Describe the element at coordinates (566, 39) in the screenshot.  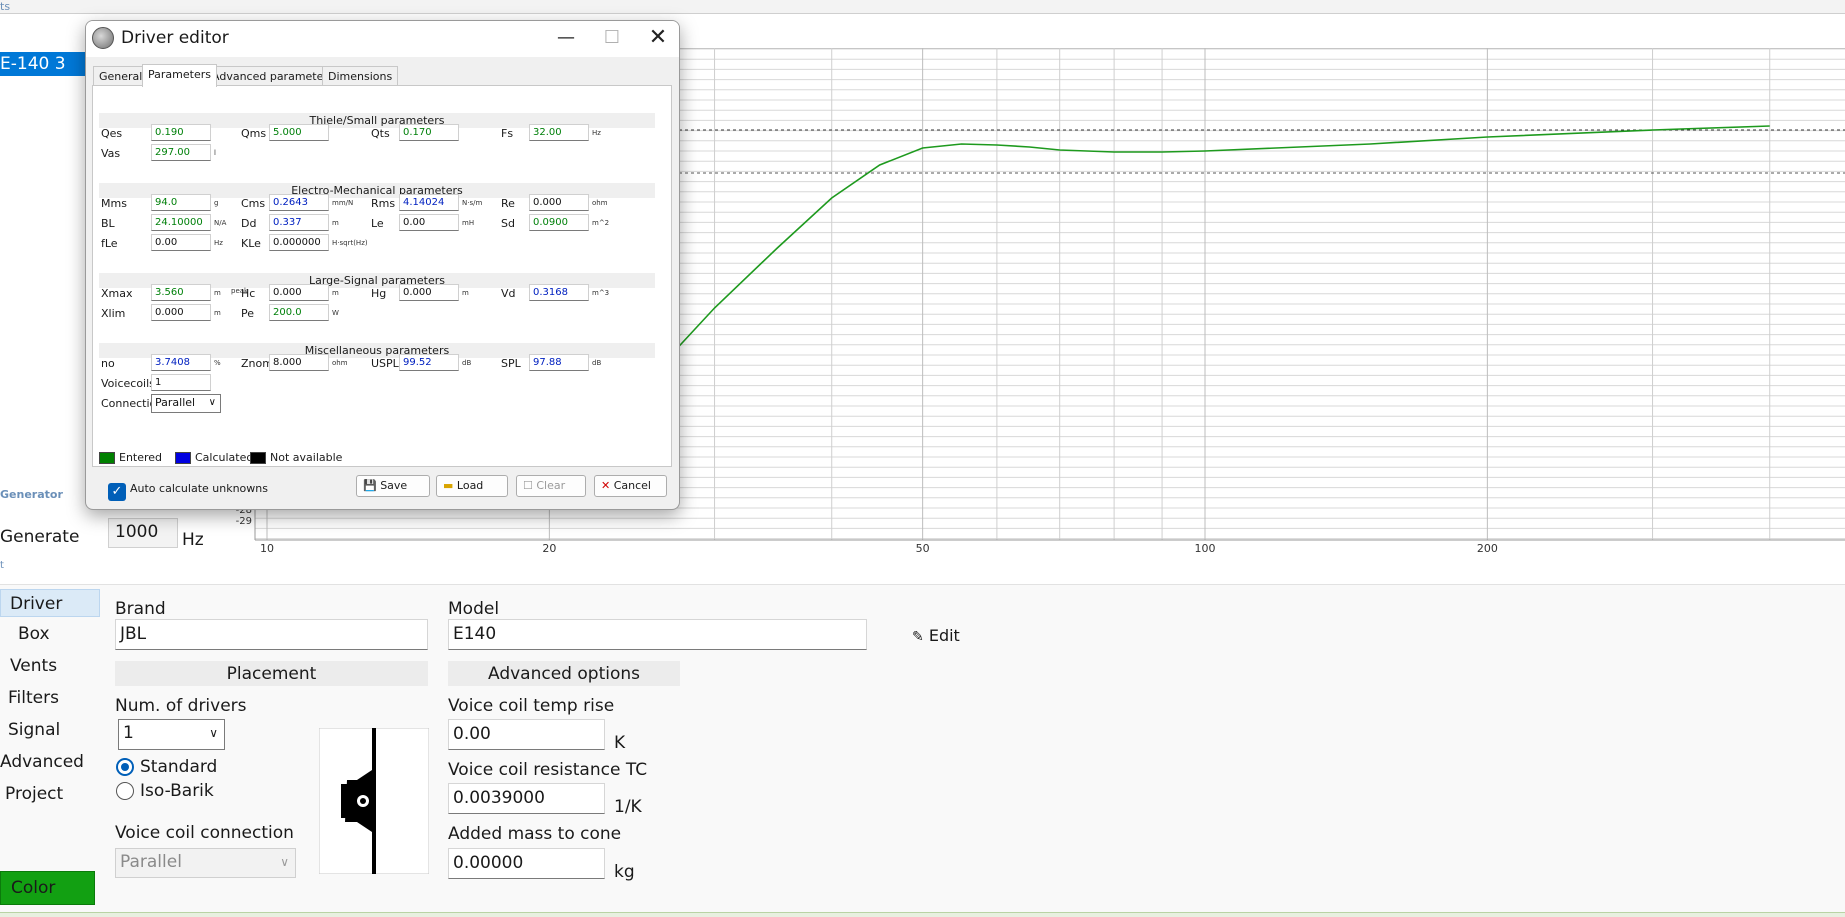
I see `minimize-button: —` at that location.